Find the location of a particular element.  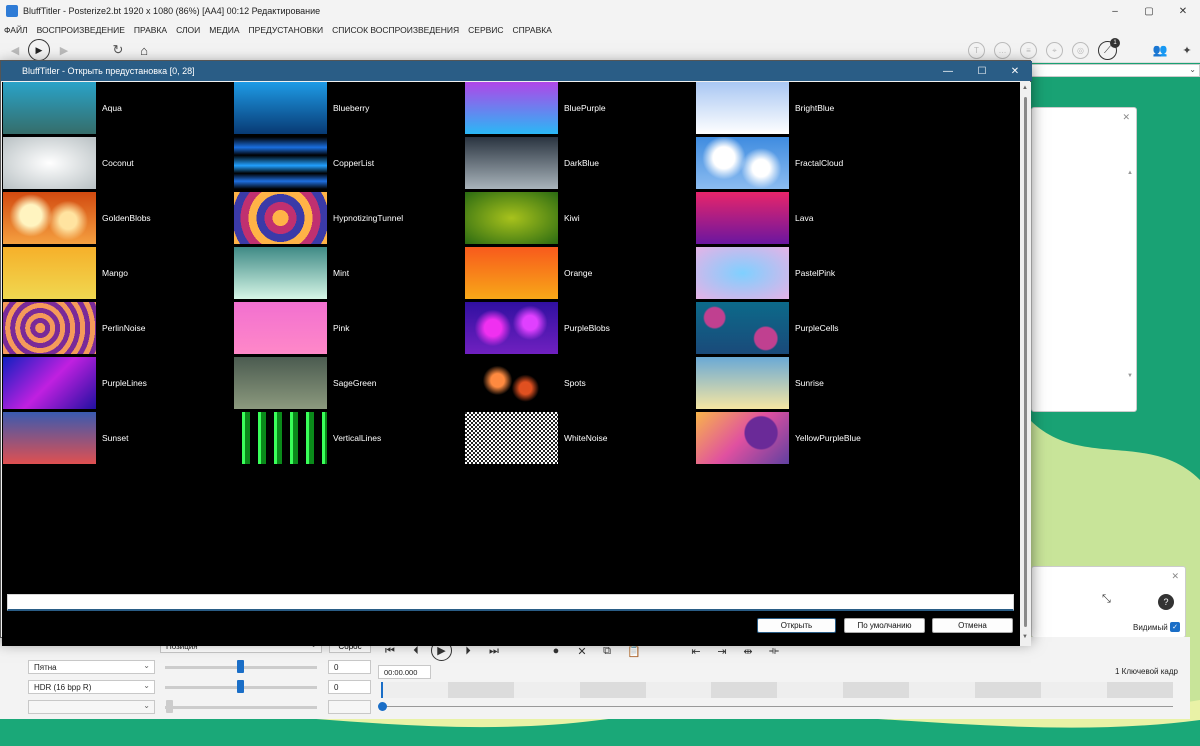

default-button: По умолчанию is located at coordinates (884, 625).